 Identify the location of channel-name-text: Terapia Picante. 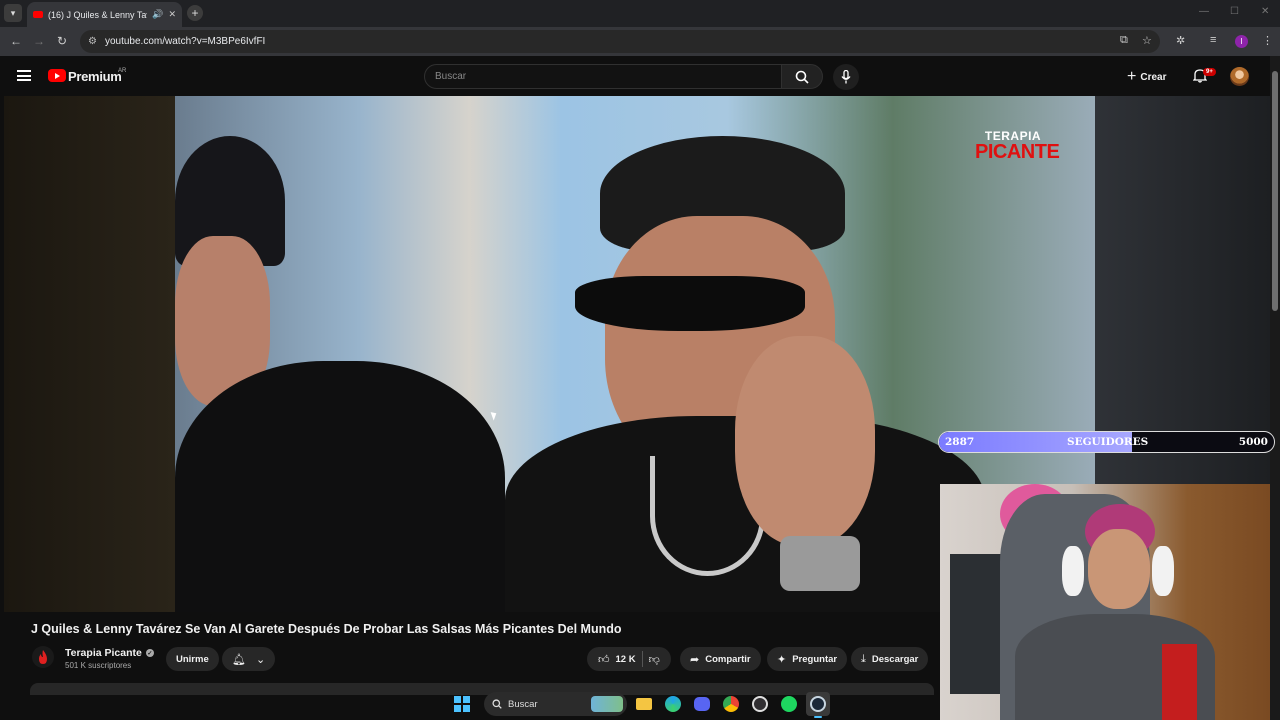
(103, 653).